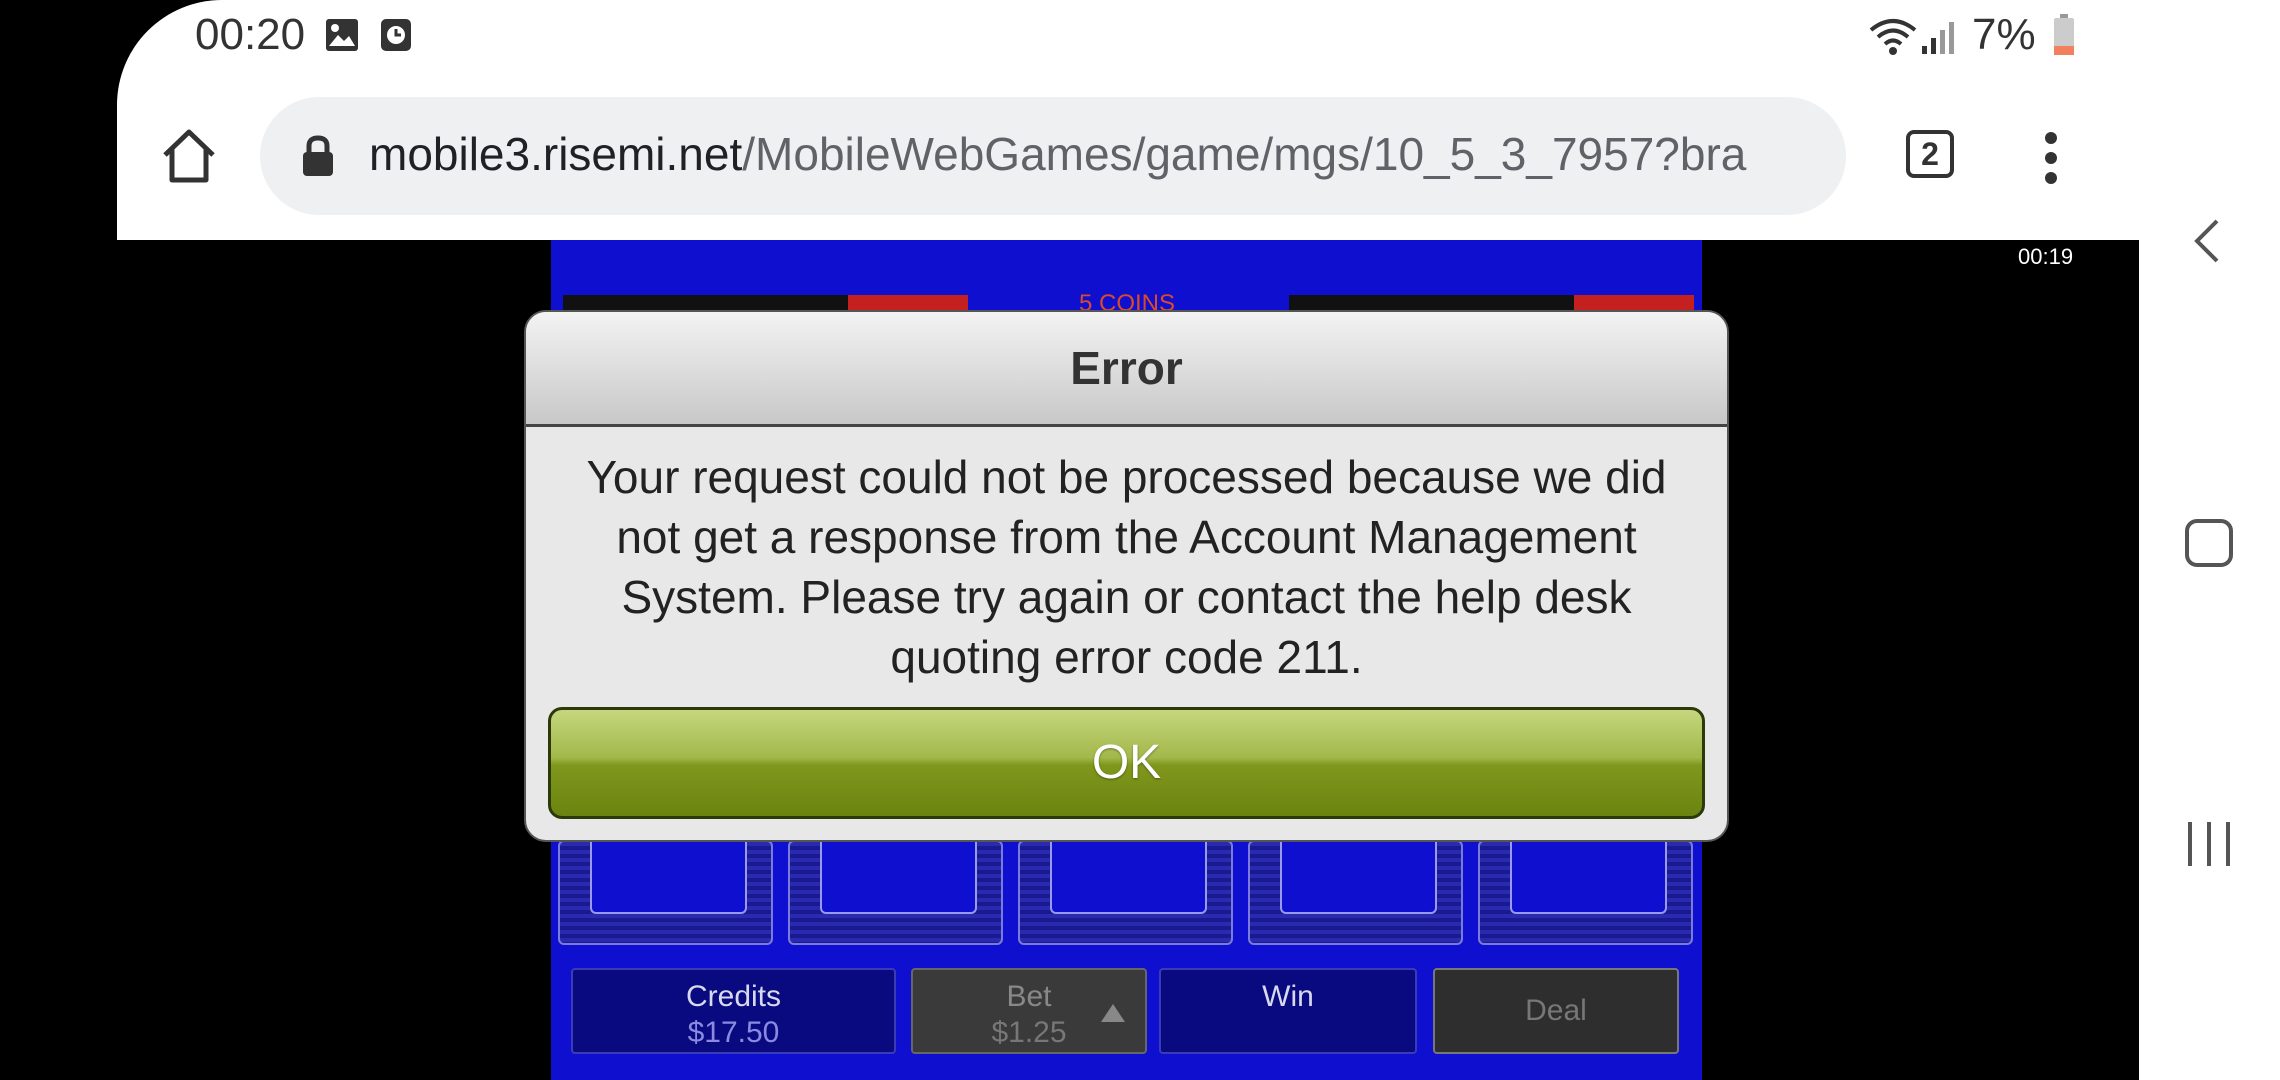  I want to click on deal-label: Deal, so click(1556, 1010).